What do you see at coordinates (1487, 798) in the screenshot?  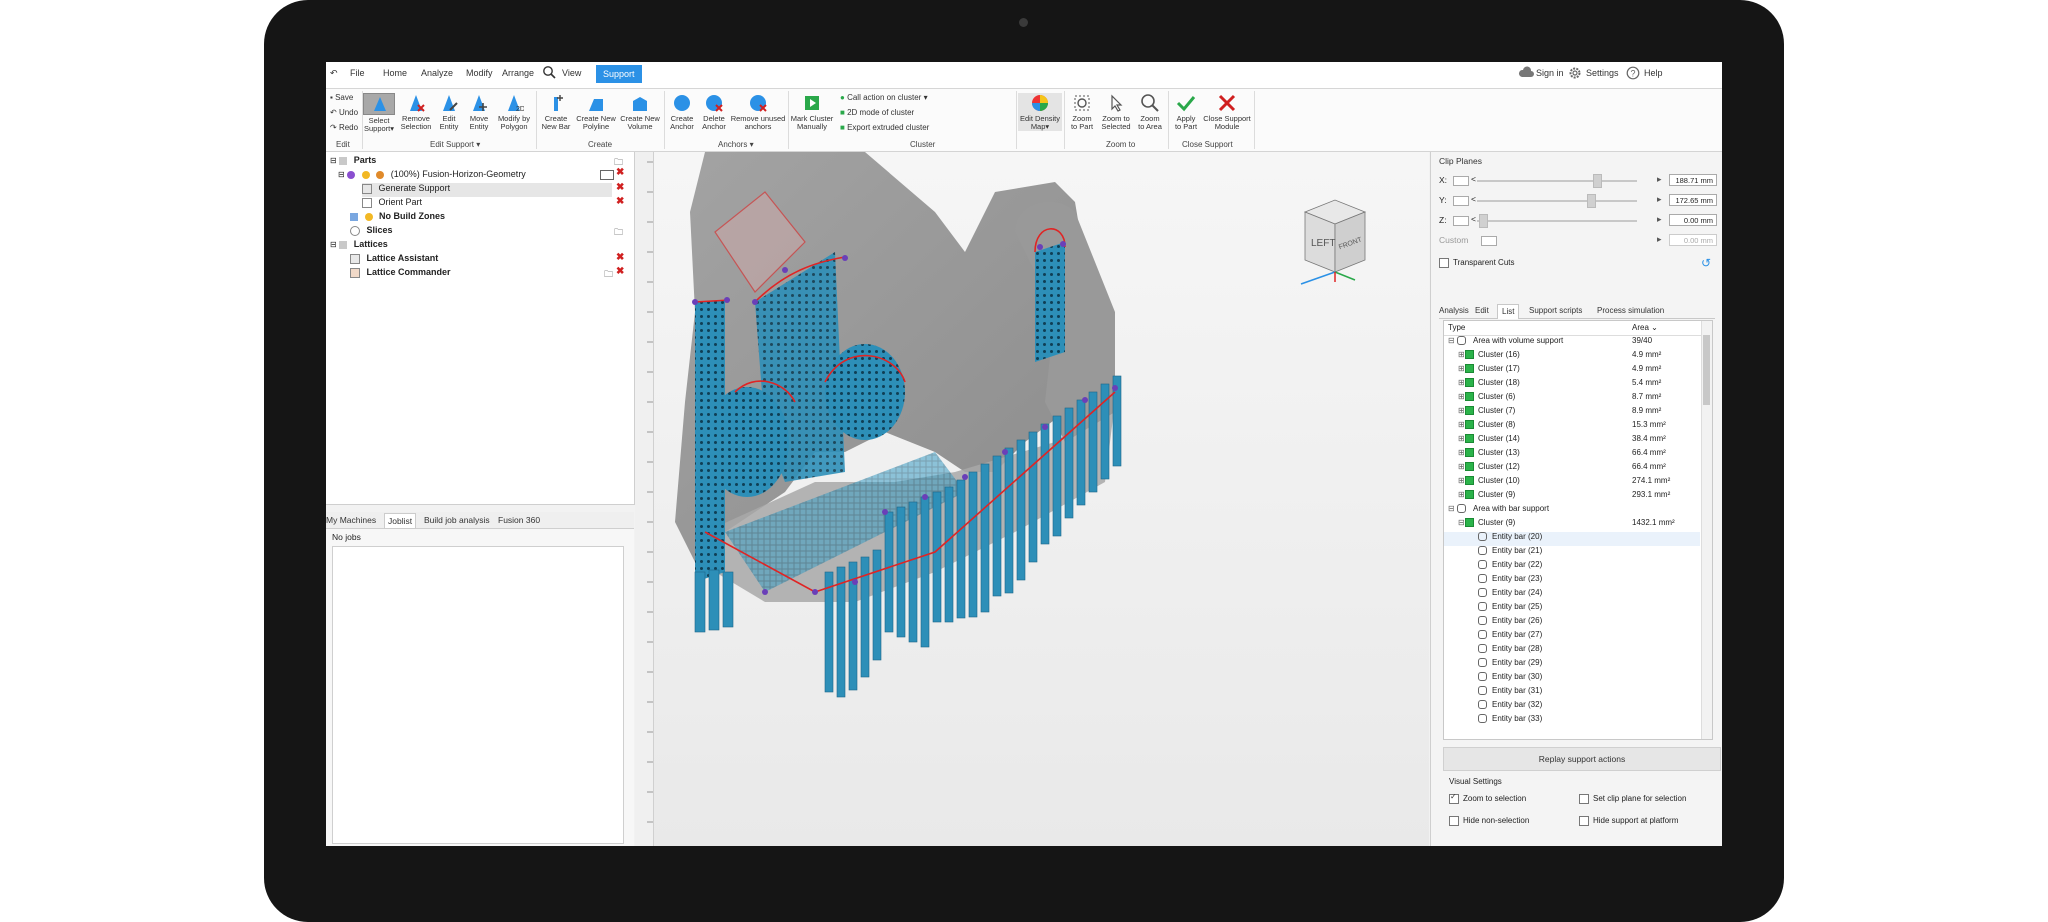 I see `zoom-to-selection-checkbox: Zoom to selection` at bounding box center [1487, 798].